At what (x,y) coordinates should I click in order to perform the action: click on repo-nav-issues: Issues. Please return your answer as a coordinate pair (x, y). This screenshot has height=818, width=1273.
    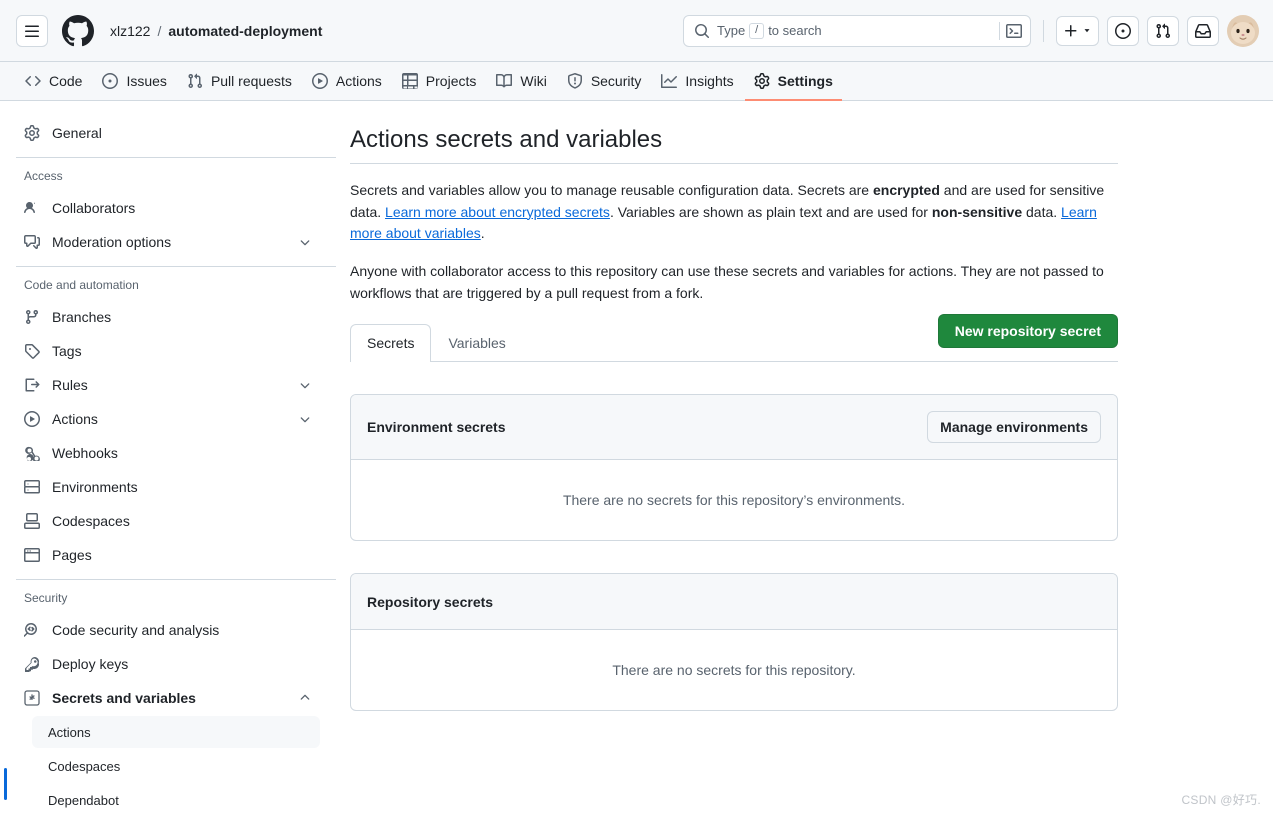
    Looking at the image, I should click on (134, 81).